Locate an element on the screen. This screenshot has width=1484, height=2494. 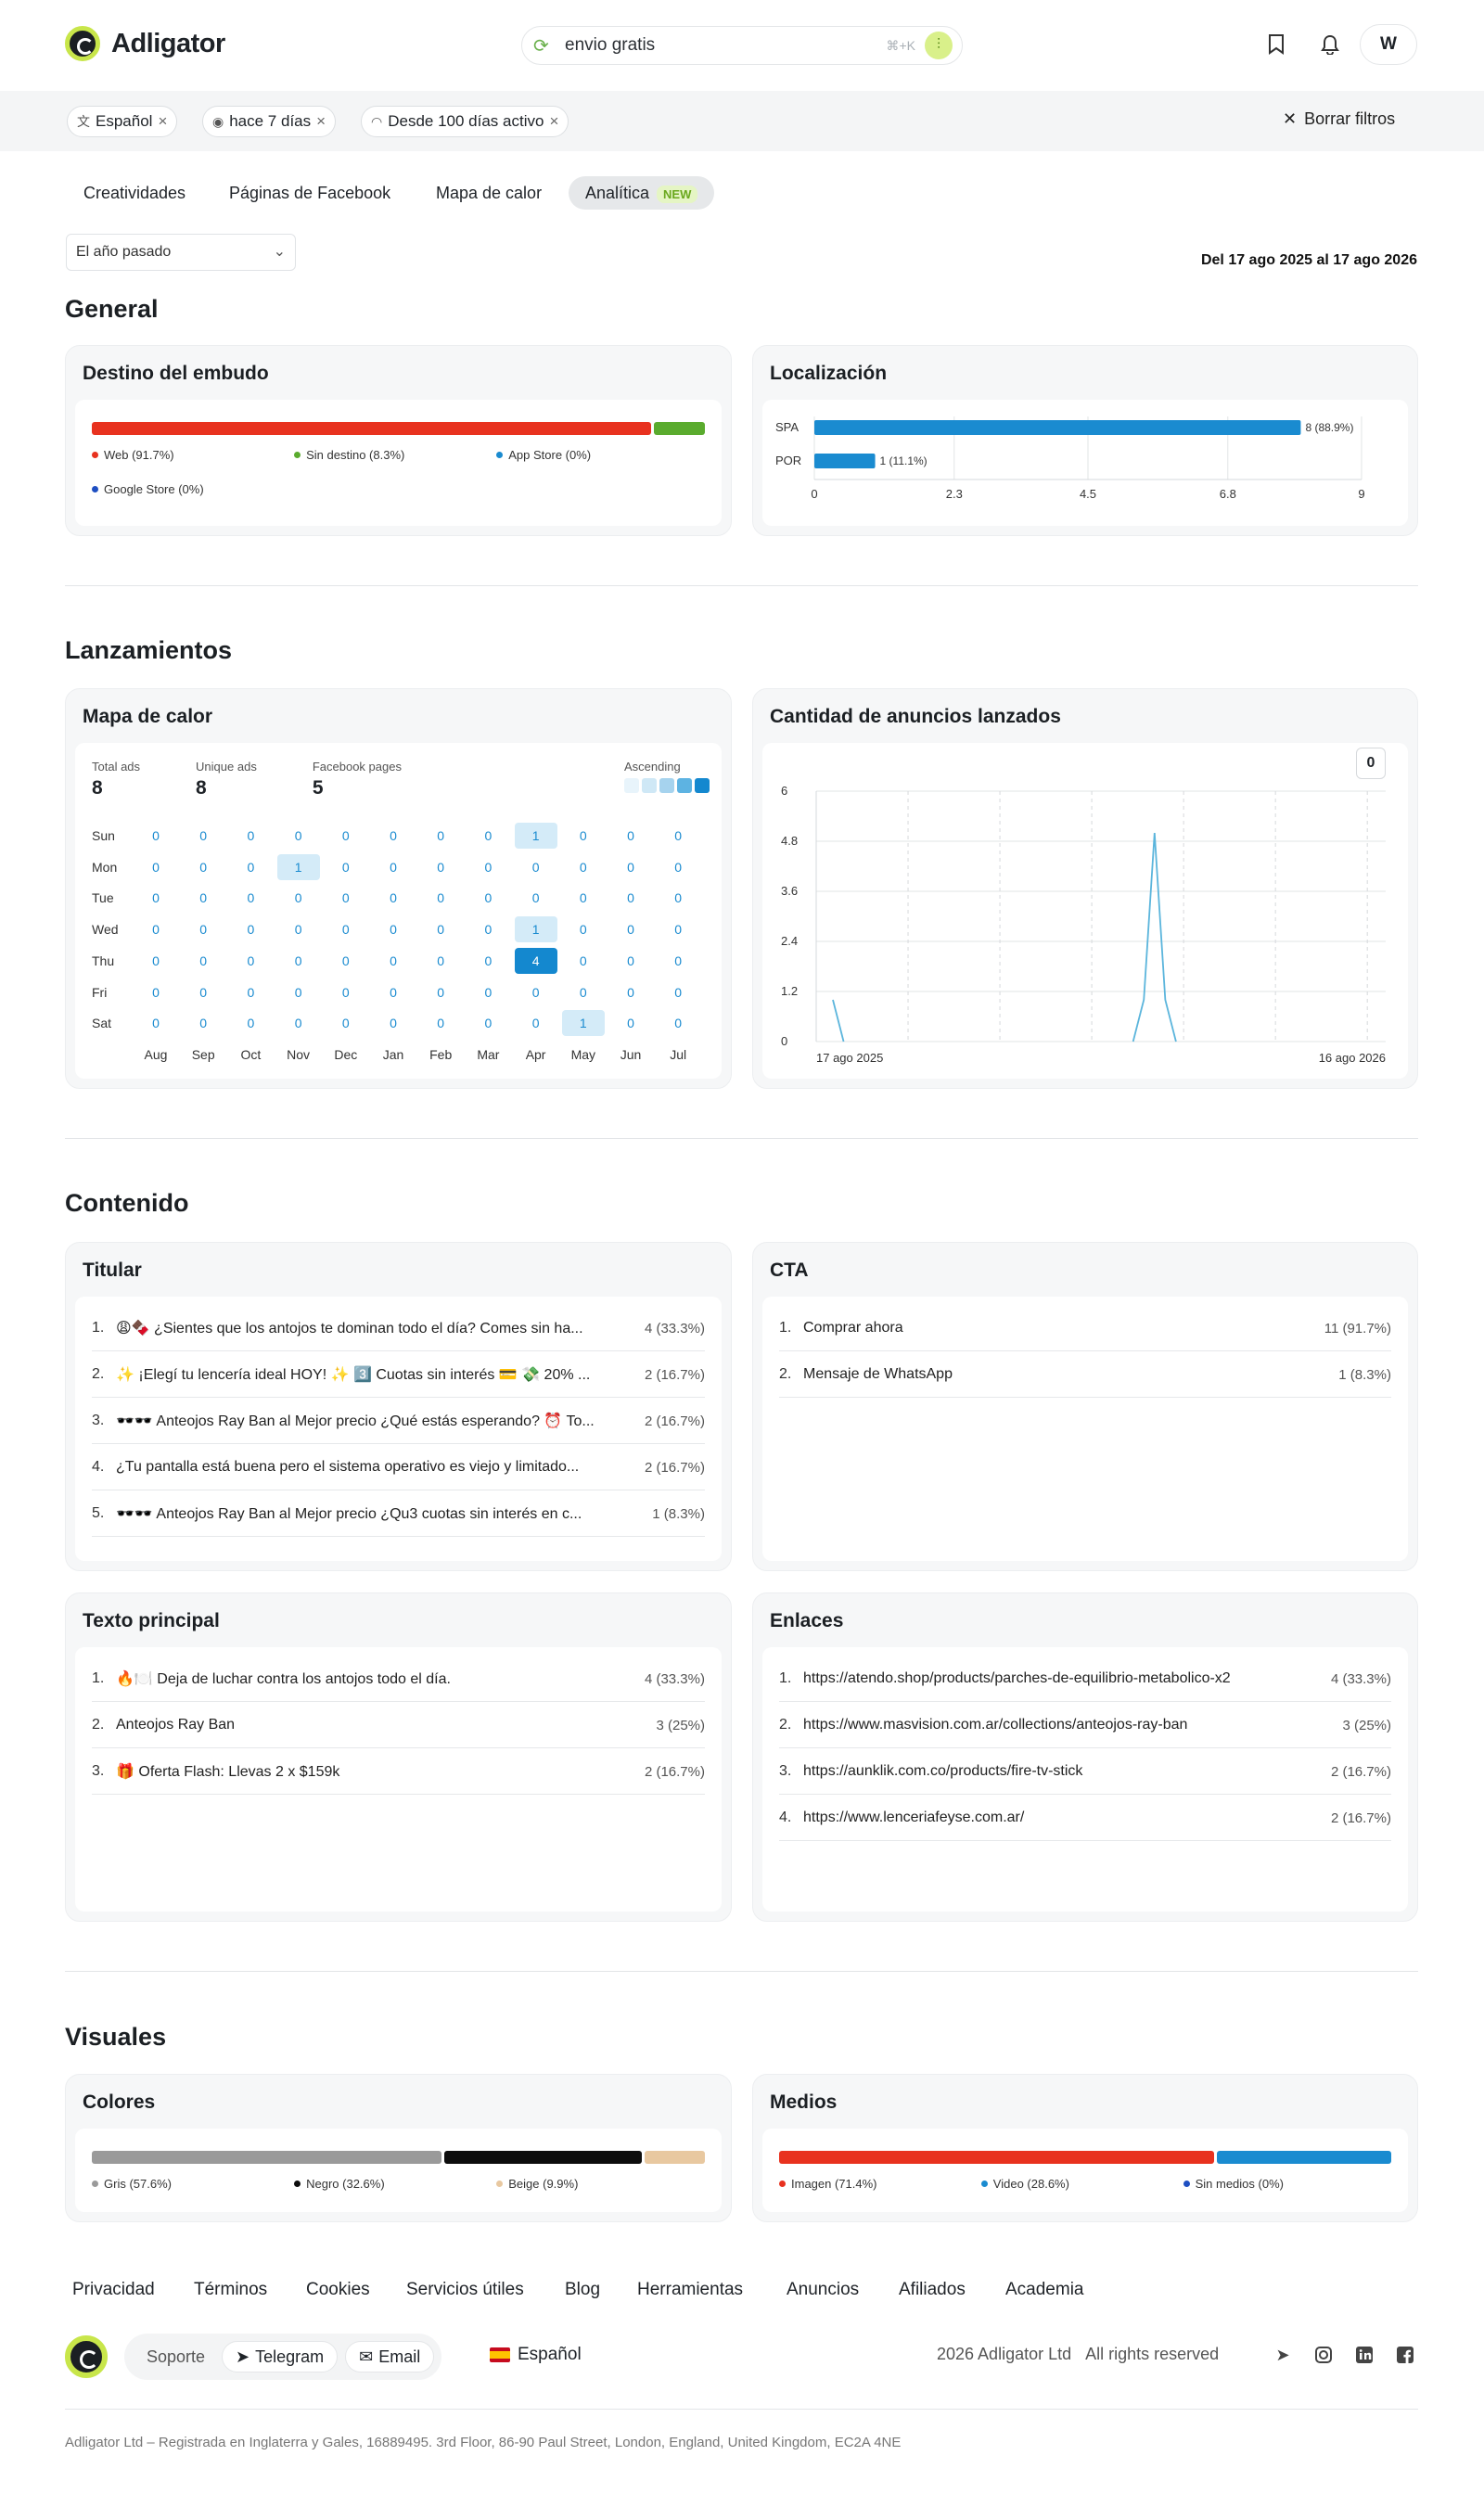
footer-logo-icon is located at coordinates (86, 2356).